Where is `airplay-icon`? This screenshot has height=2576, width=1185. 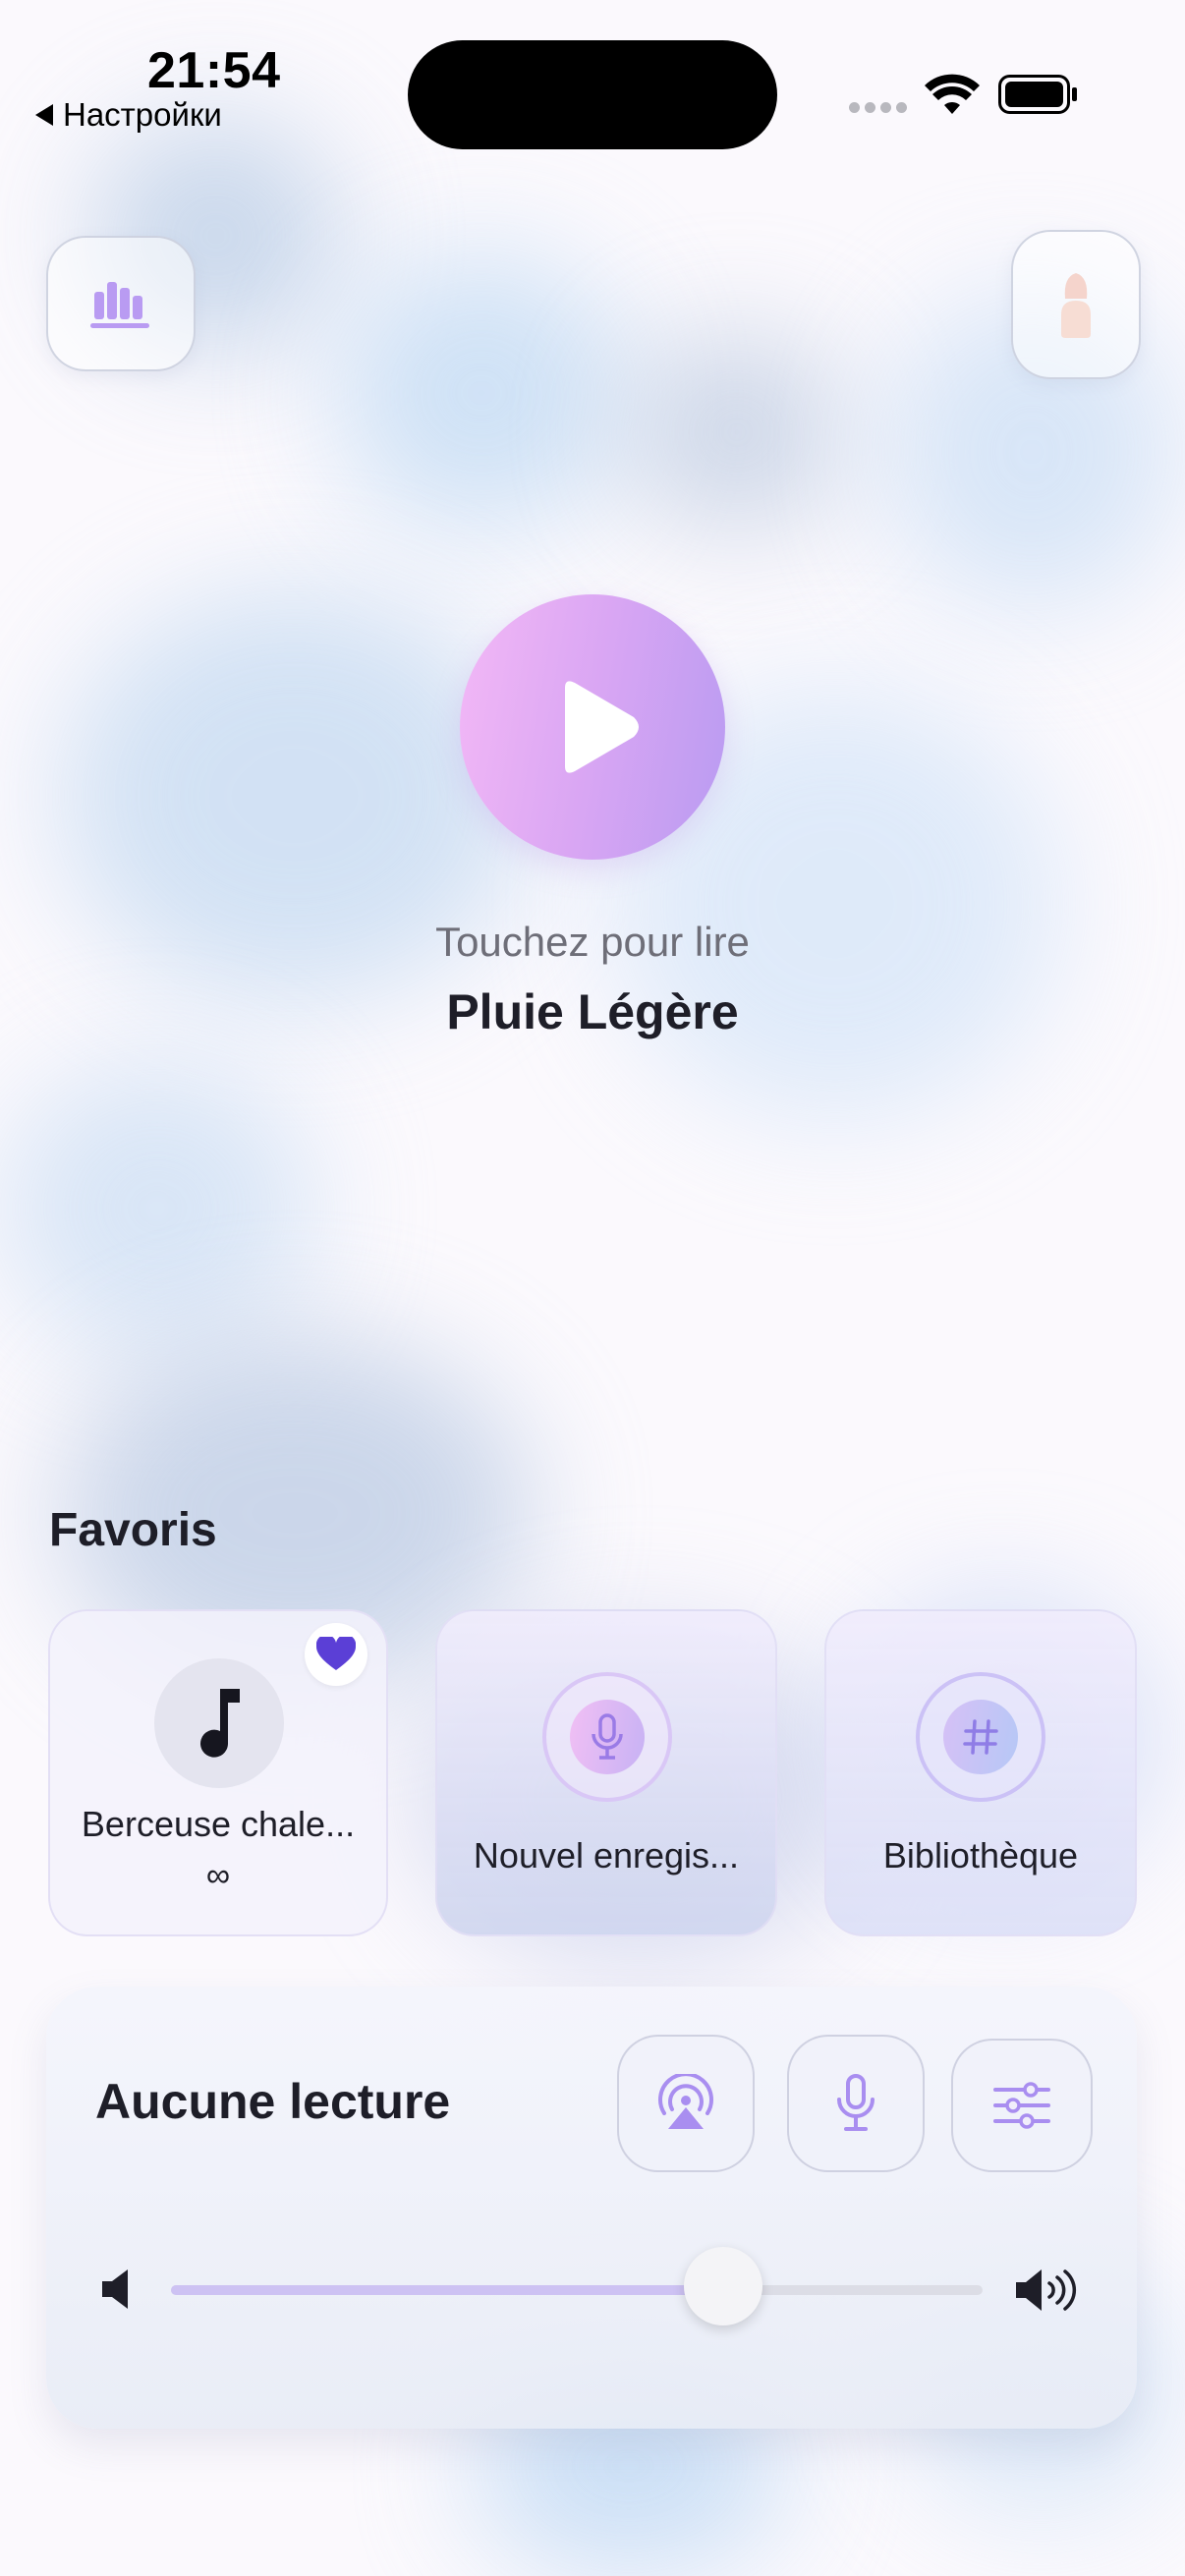 airplay-icon is located at coordinates (686, 2101).